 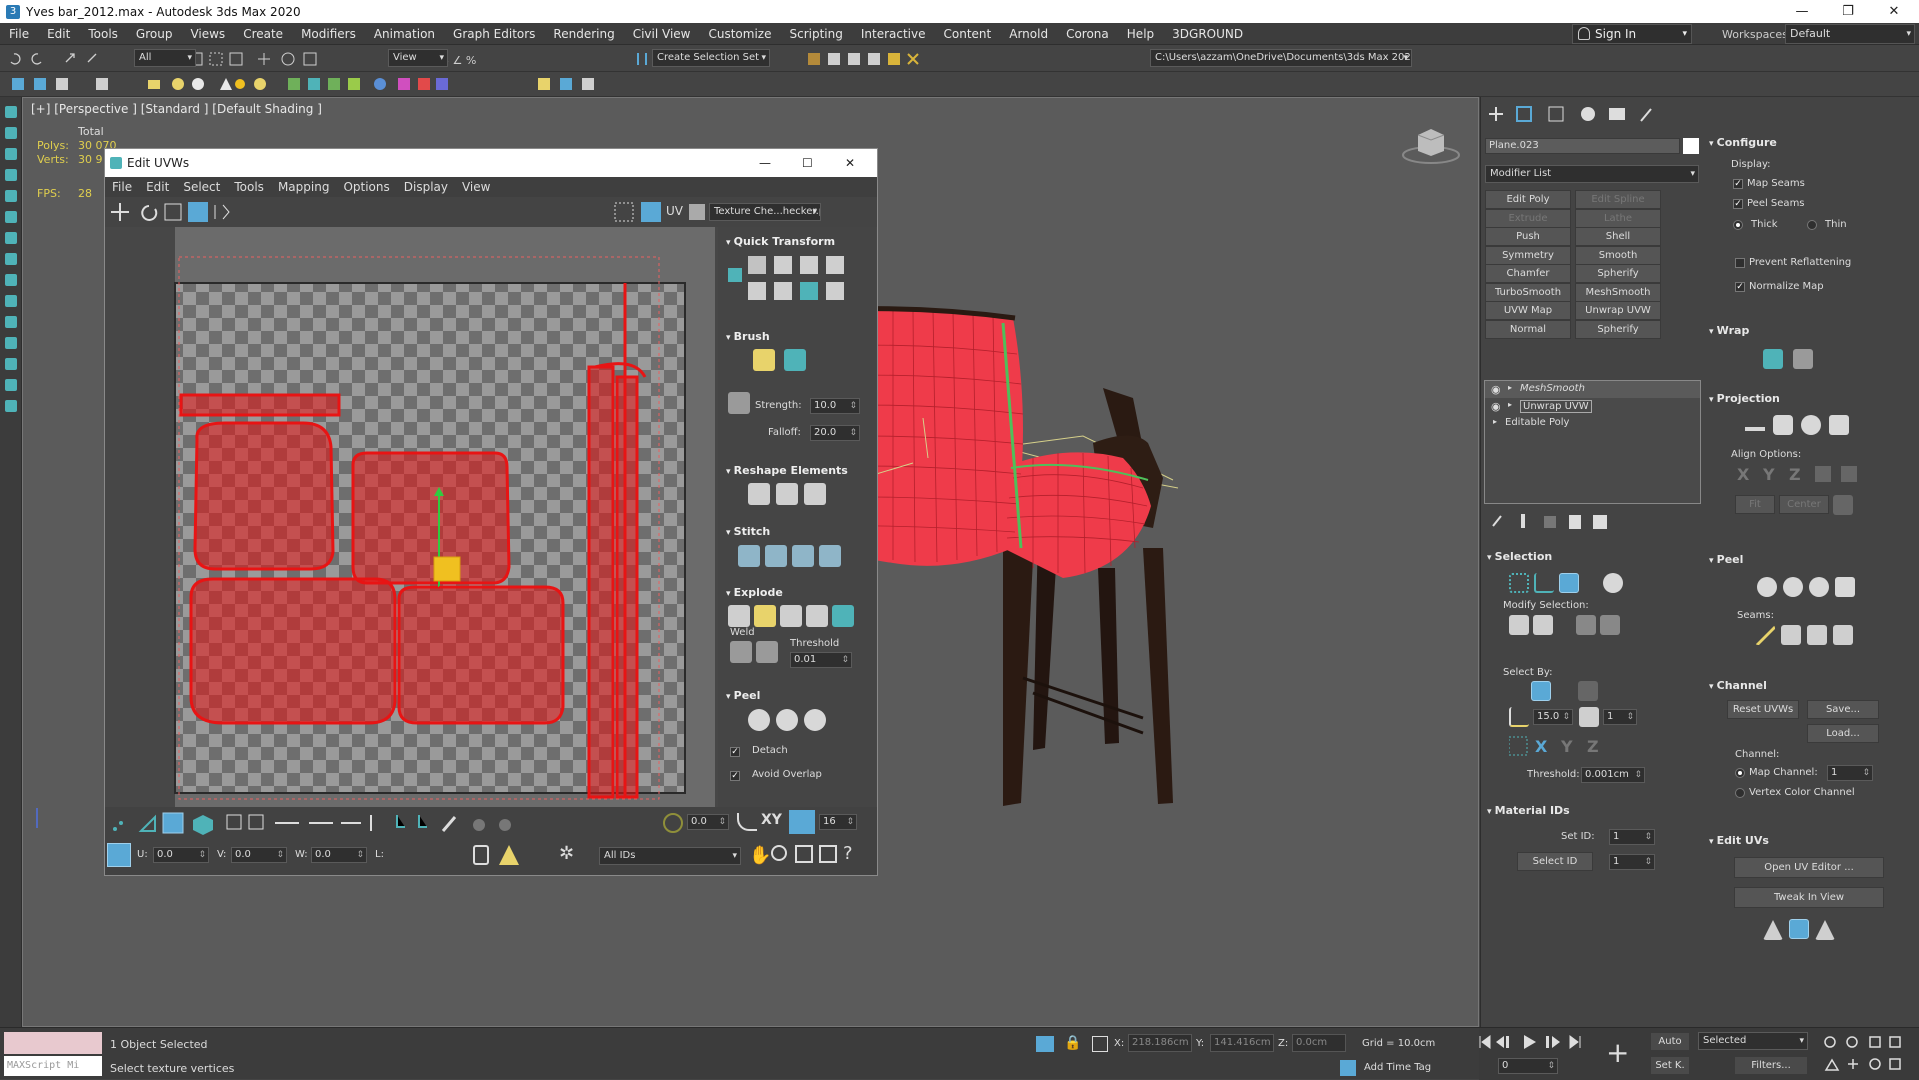 What do you see at coordinates (802, 822) in the screenshot?
I see `grid-snap-icon` at bounding box center [802, 822].